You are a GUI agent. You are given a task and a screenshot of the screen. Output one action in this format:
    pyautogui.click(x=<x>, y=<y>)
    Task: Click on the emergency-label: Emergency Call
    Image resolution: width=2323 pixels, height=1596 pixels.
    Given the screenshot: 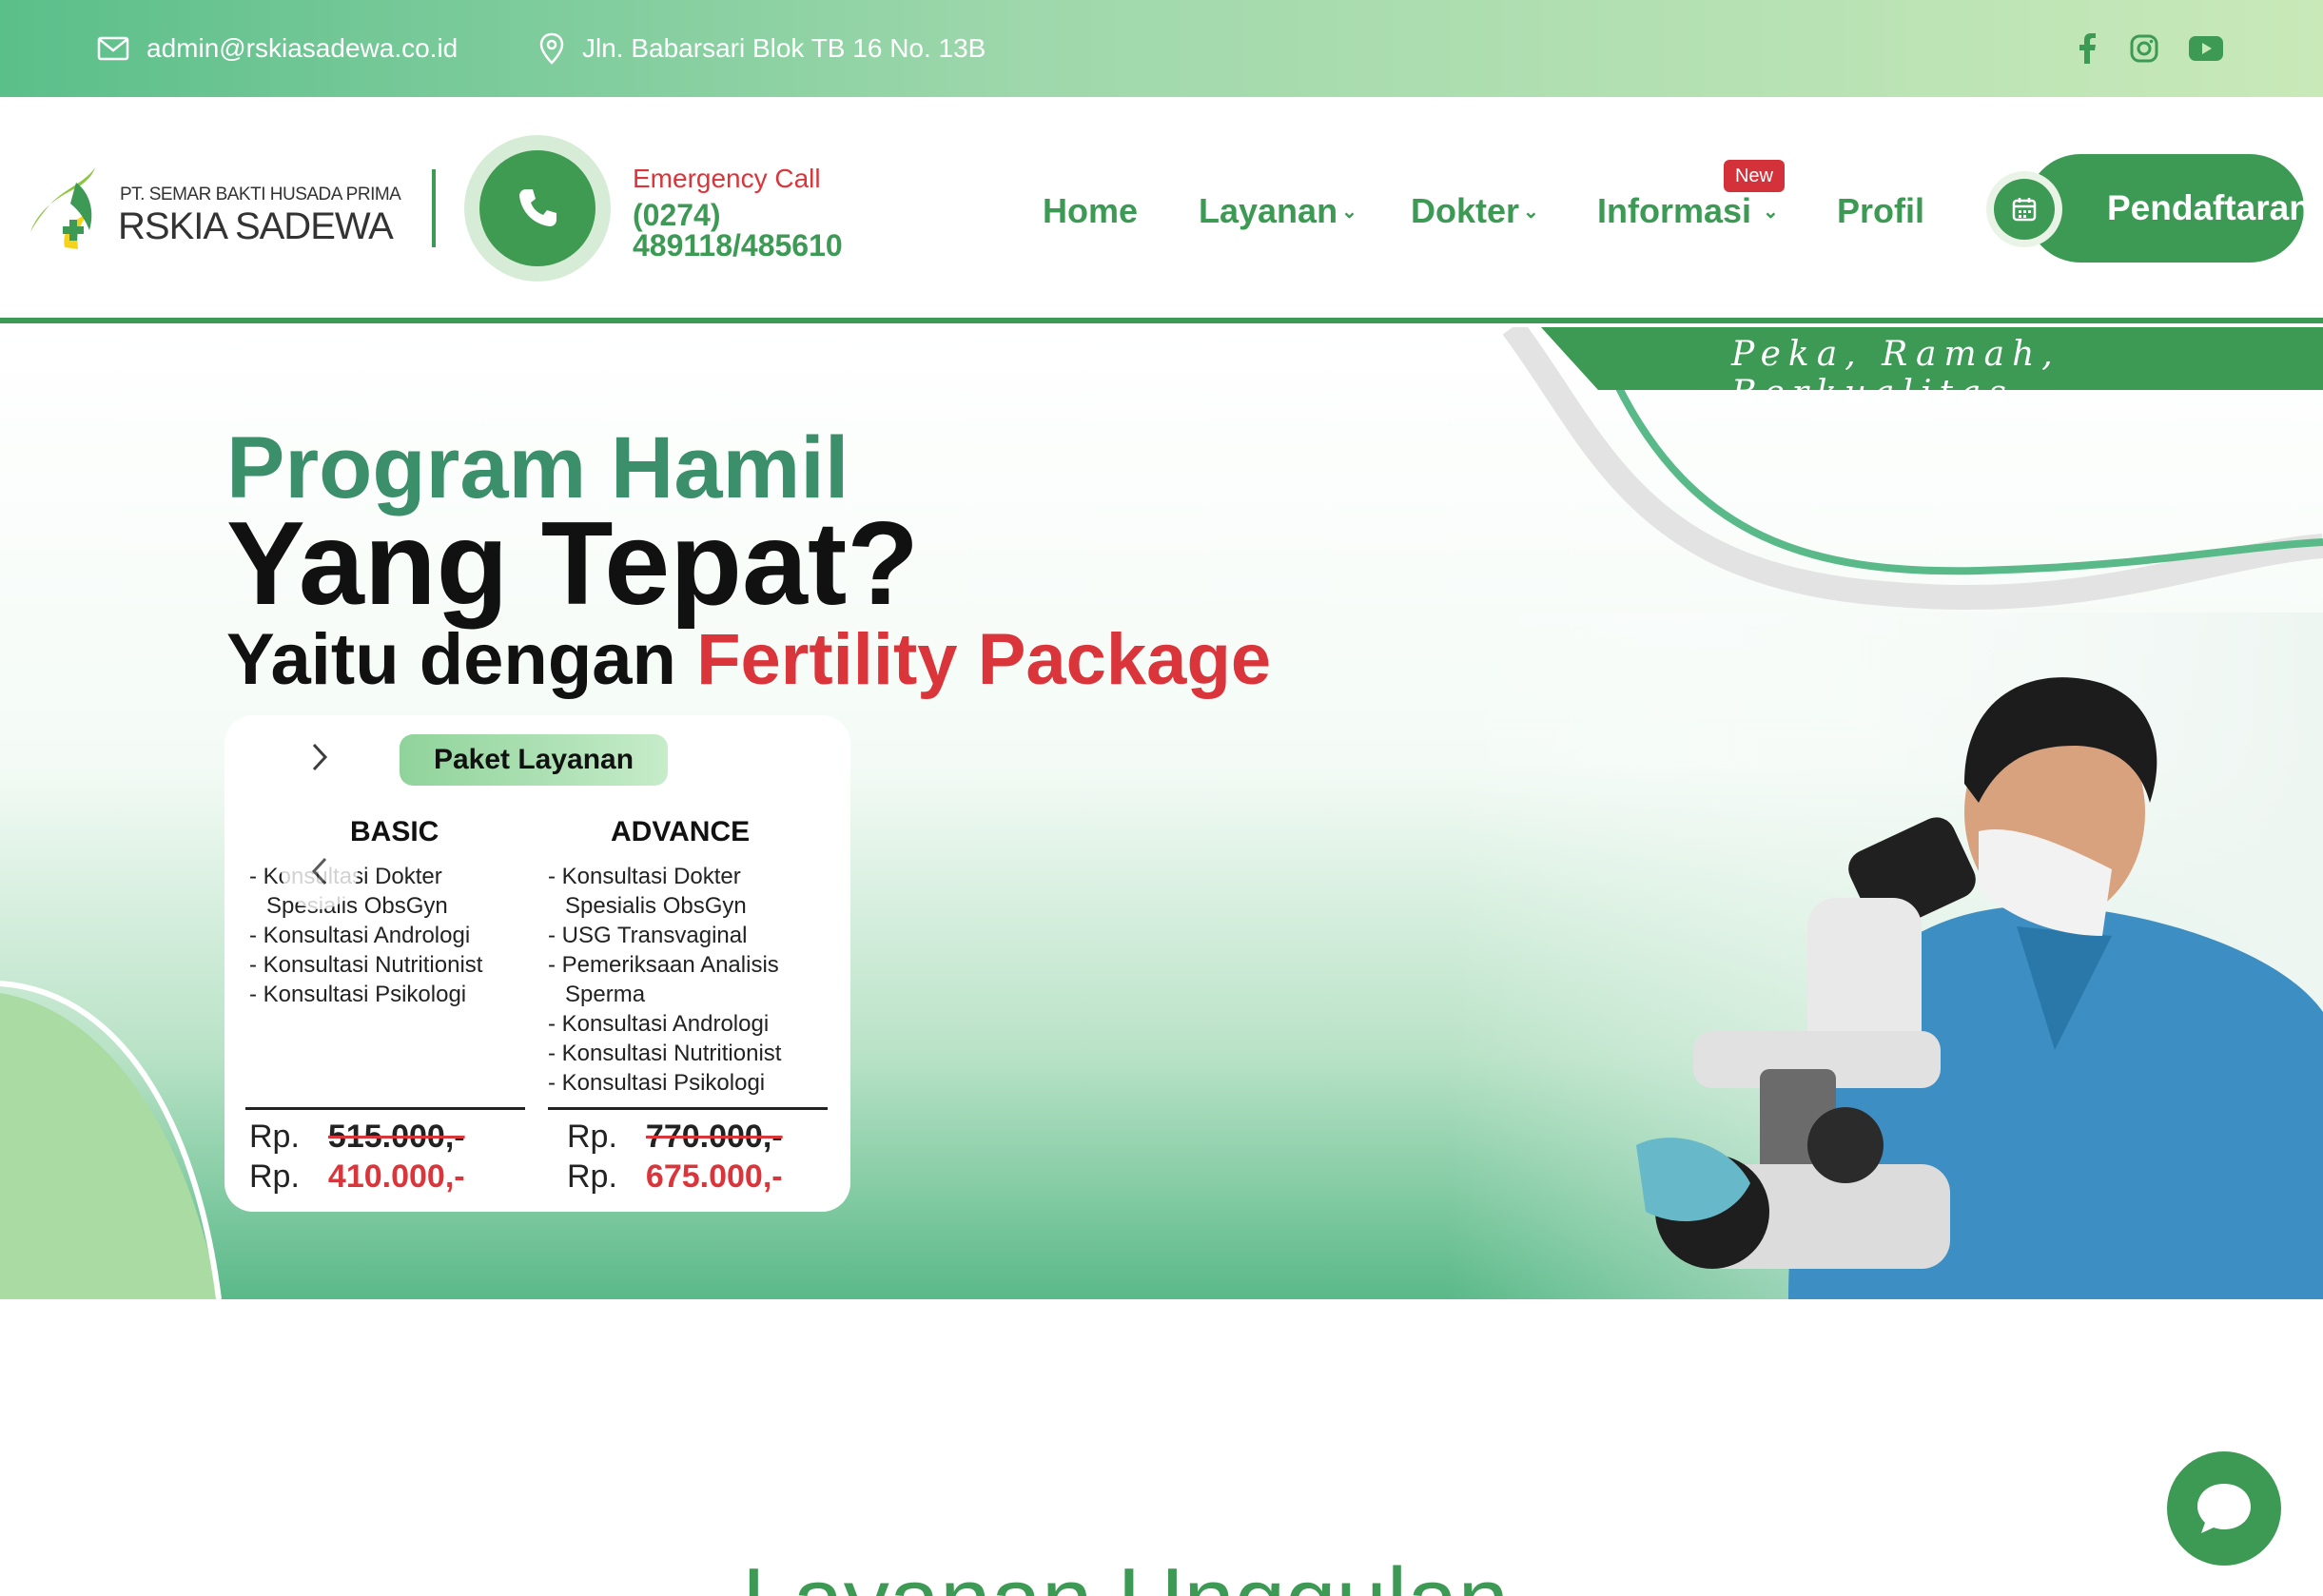 What is the action you would take?
    pyautogui.click(x=727, y=178)
    